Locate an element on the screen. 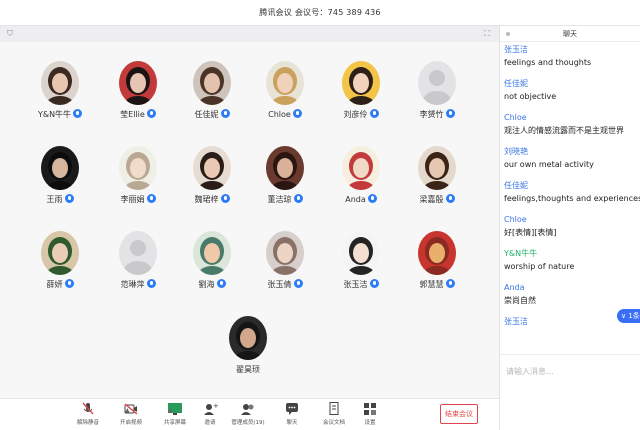 The height and width of the screenshot is (430, 640). participant-tile: 李丽娟 is located at coordinates (138, 181).